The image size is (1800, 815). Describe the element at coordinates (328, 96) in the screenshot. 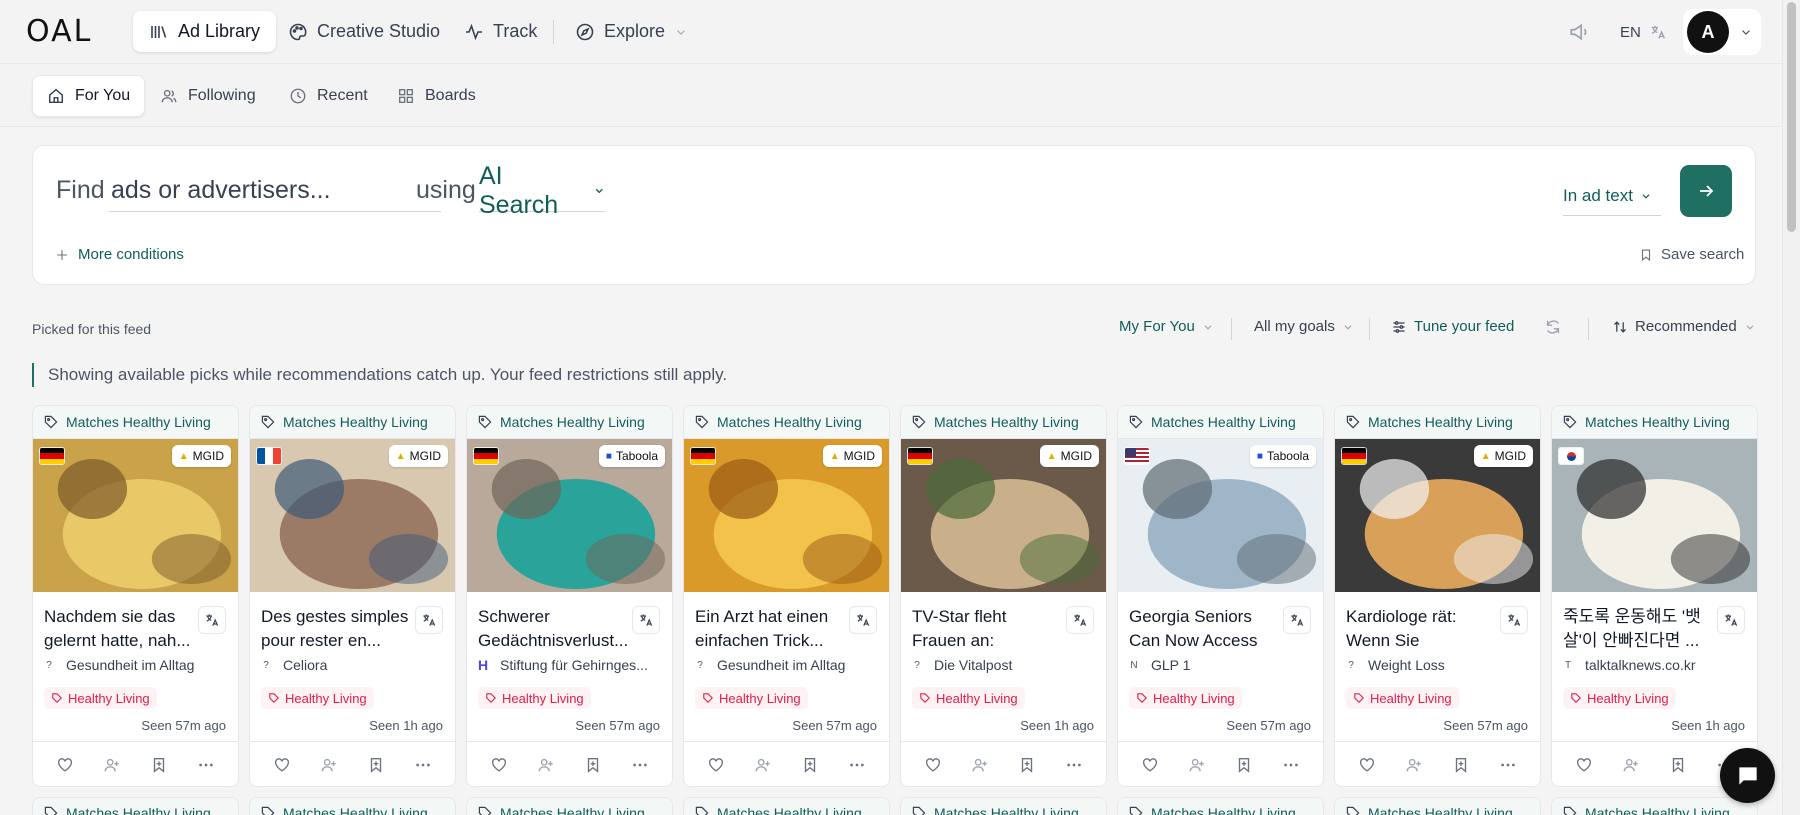

I see `tab-recent: Recent` at that location.